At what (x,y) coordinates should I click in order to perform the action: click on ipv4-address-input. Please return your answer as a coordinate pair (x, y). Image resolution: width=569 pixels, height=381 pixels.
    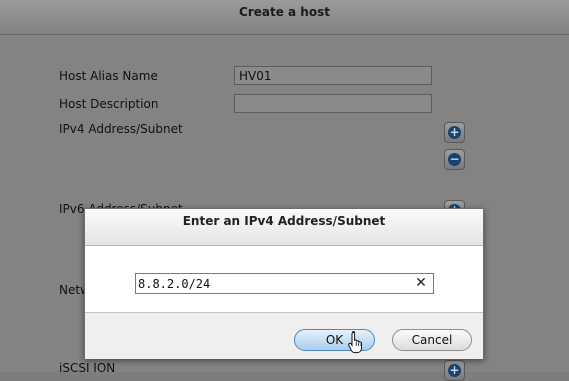
    Looking at the image, I should click on (284, 283).